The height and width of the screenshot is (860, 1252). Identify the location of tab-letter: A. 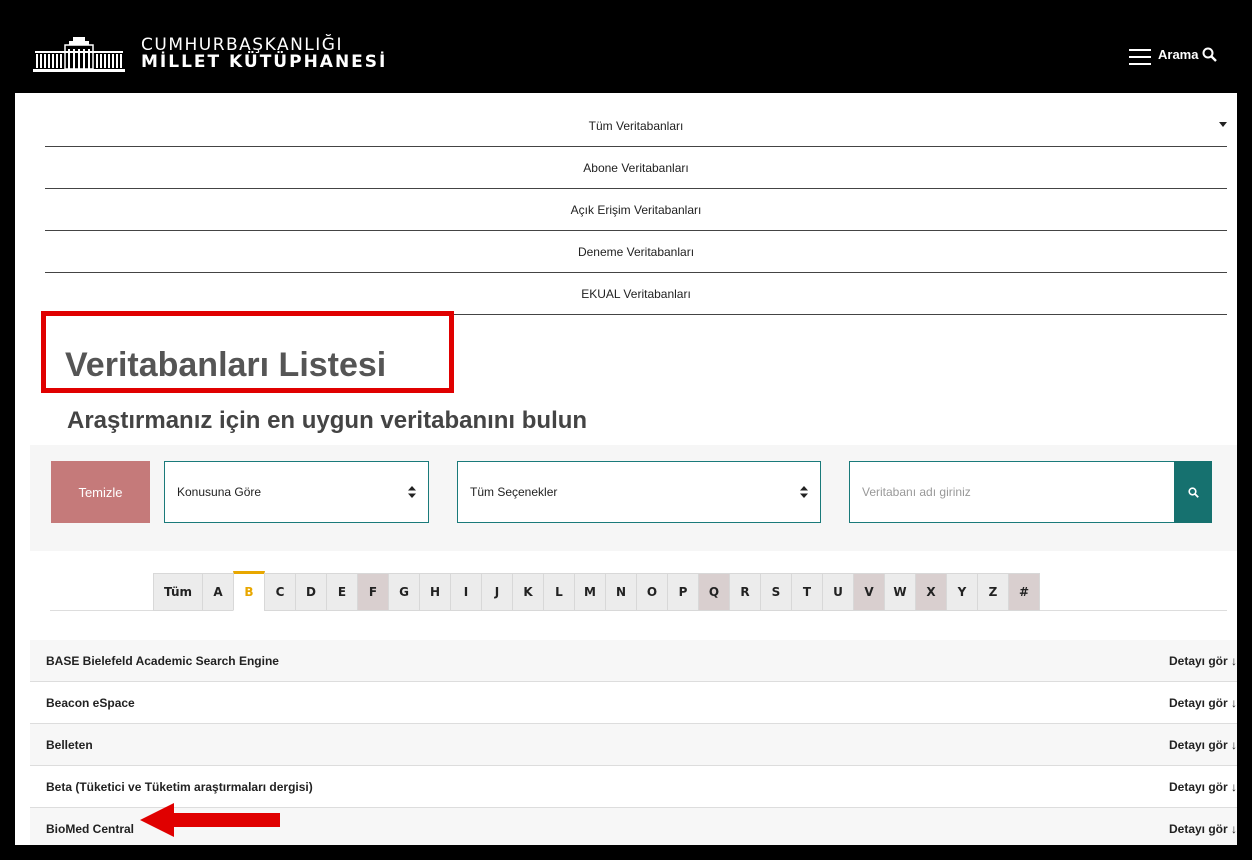
(218, 592).